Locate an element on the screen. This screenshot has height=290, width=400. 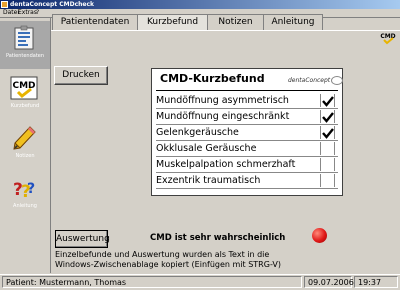
sidebar-item-kurzbefund: CMD Kurzbefund is located at coordinates (25, 95).